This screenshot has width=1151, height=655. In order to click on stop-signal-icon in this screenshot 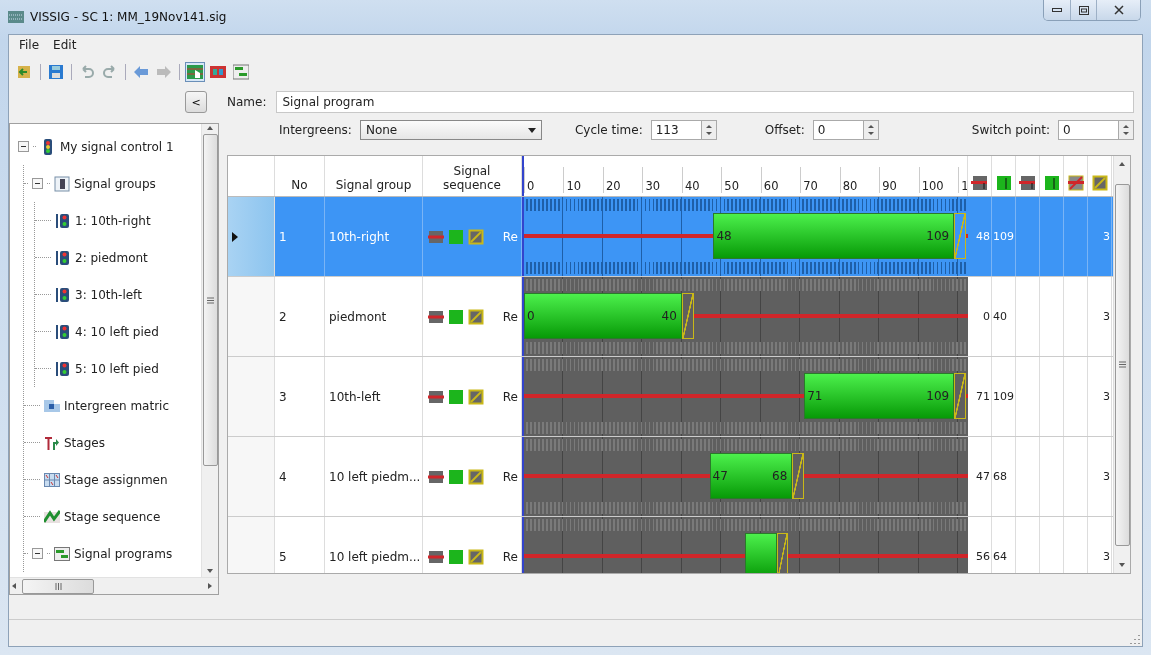, I will do `click(436, 396)`.